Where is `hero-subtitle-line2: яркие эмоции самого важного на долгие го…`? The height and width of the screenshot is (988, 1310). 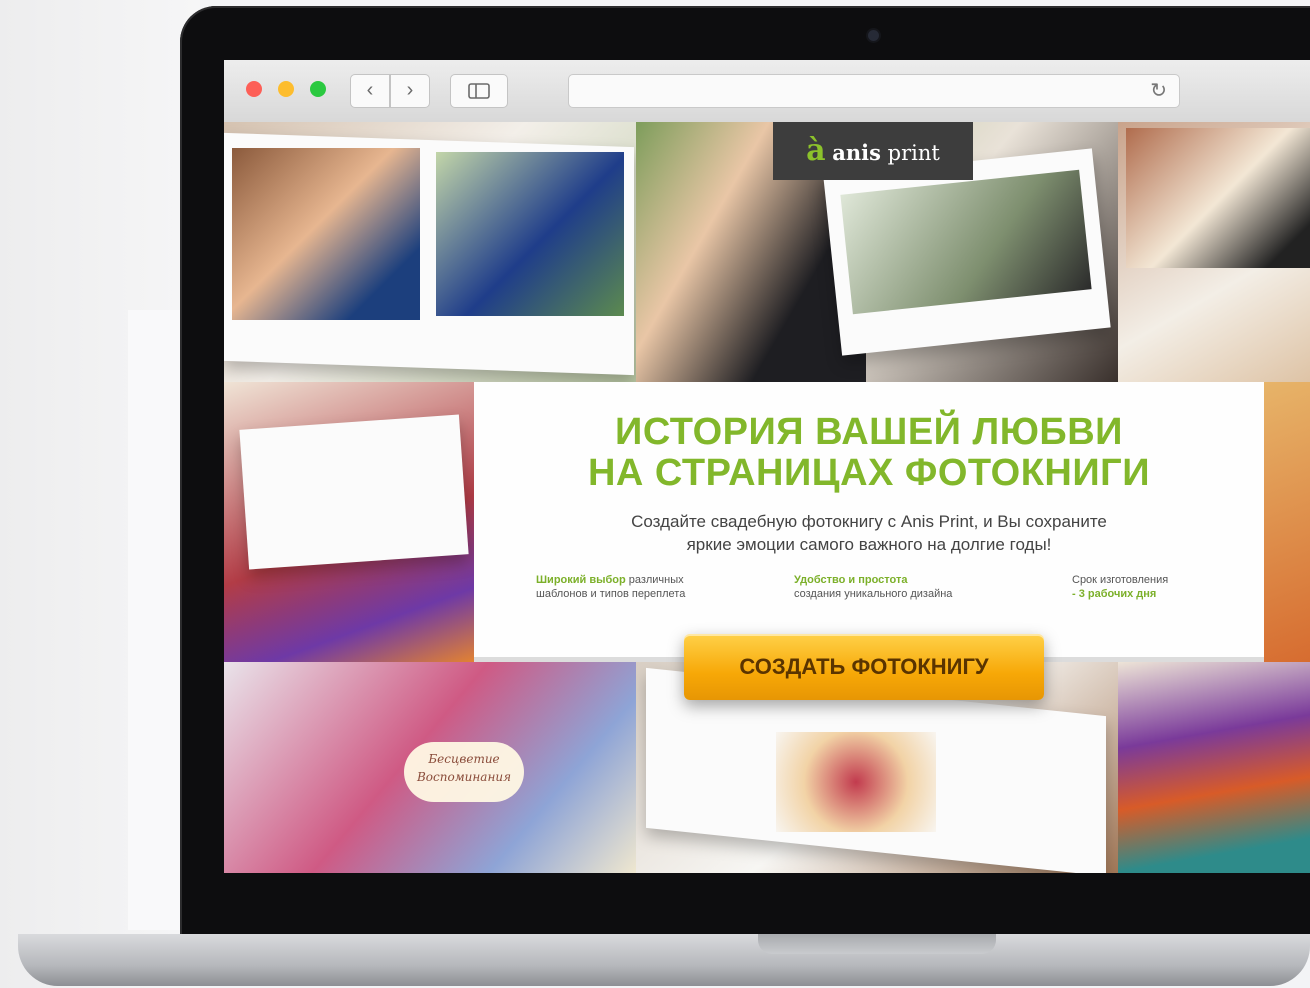 hero-subtitle-line2: яркие эмоции самого важного на долгие го… is located at coordinates (869, 544).